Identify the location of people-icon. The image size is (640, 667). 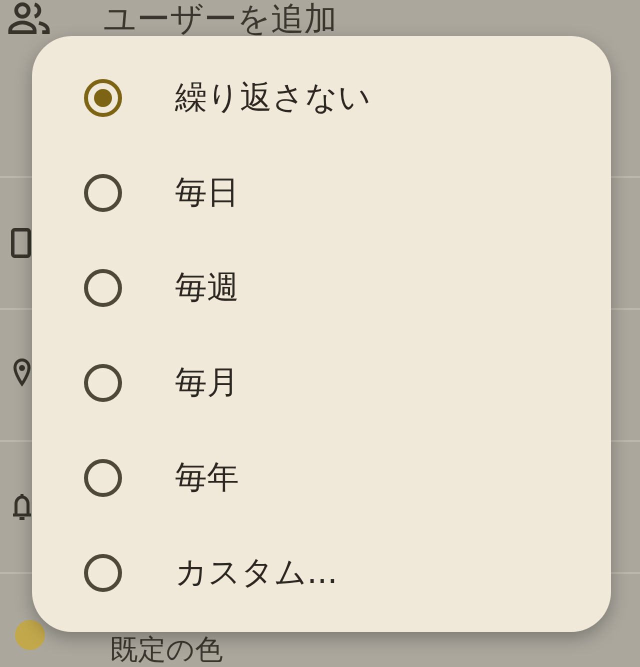
(29, 18).